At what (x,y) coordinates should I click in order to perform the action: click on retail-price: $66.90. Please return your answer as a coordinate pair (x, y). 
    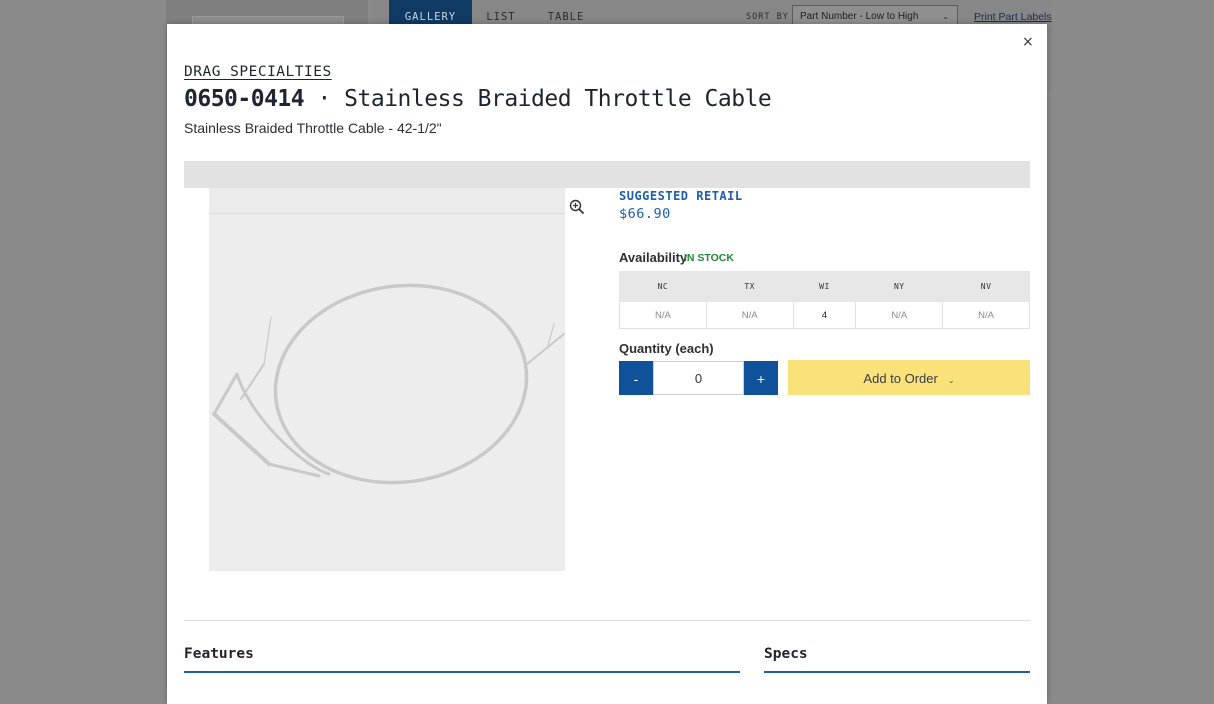
    Looking at the image, I should click on (645, 214).